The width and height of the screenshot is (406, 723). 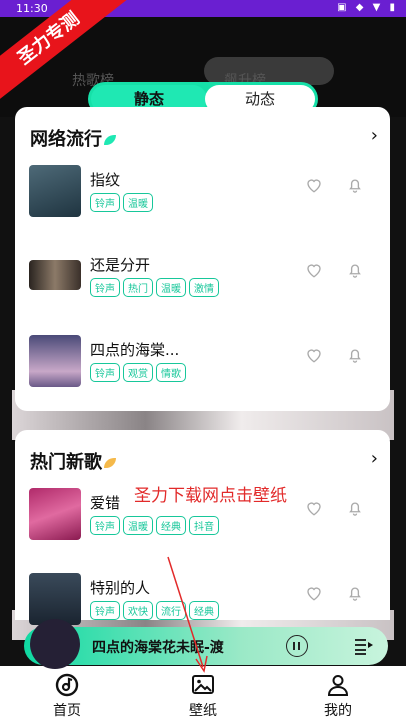 What do you see at coordinates (187, 614) in the screenshot?
I see `annotation-arrow` at bounding box center [187, 614].